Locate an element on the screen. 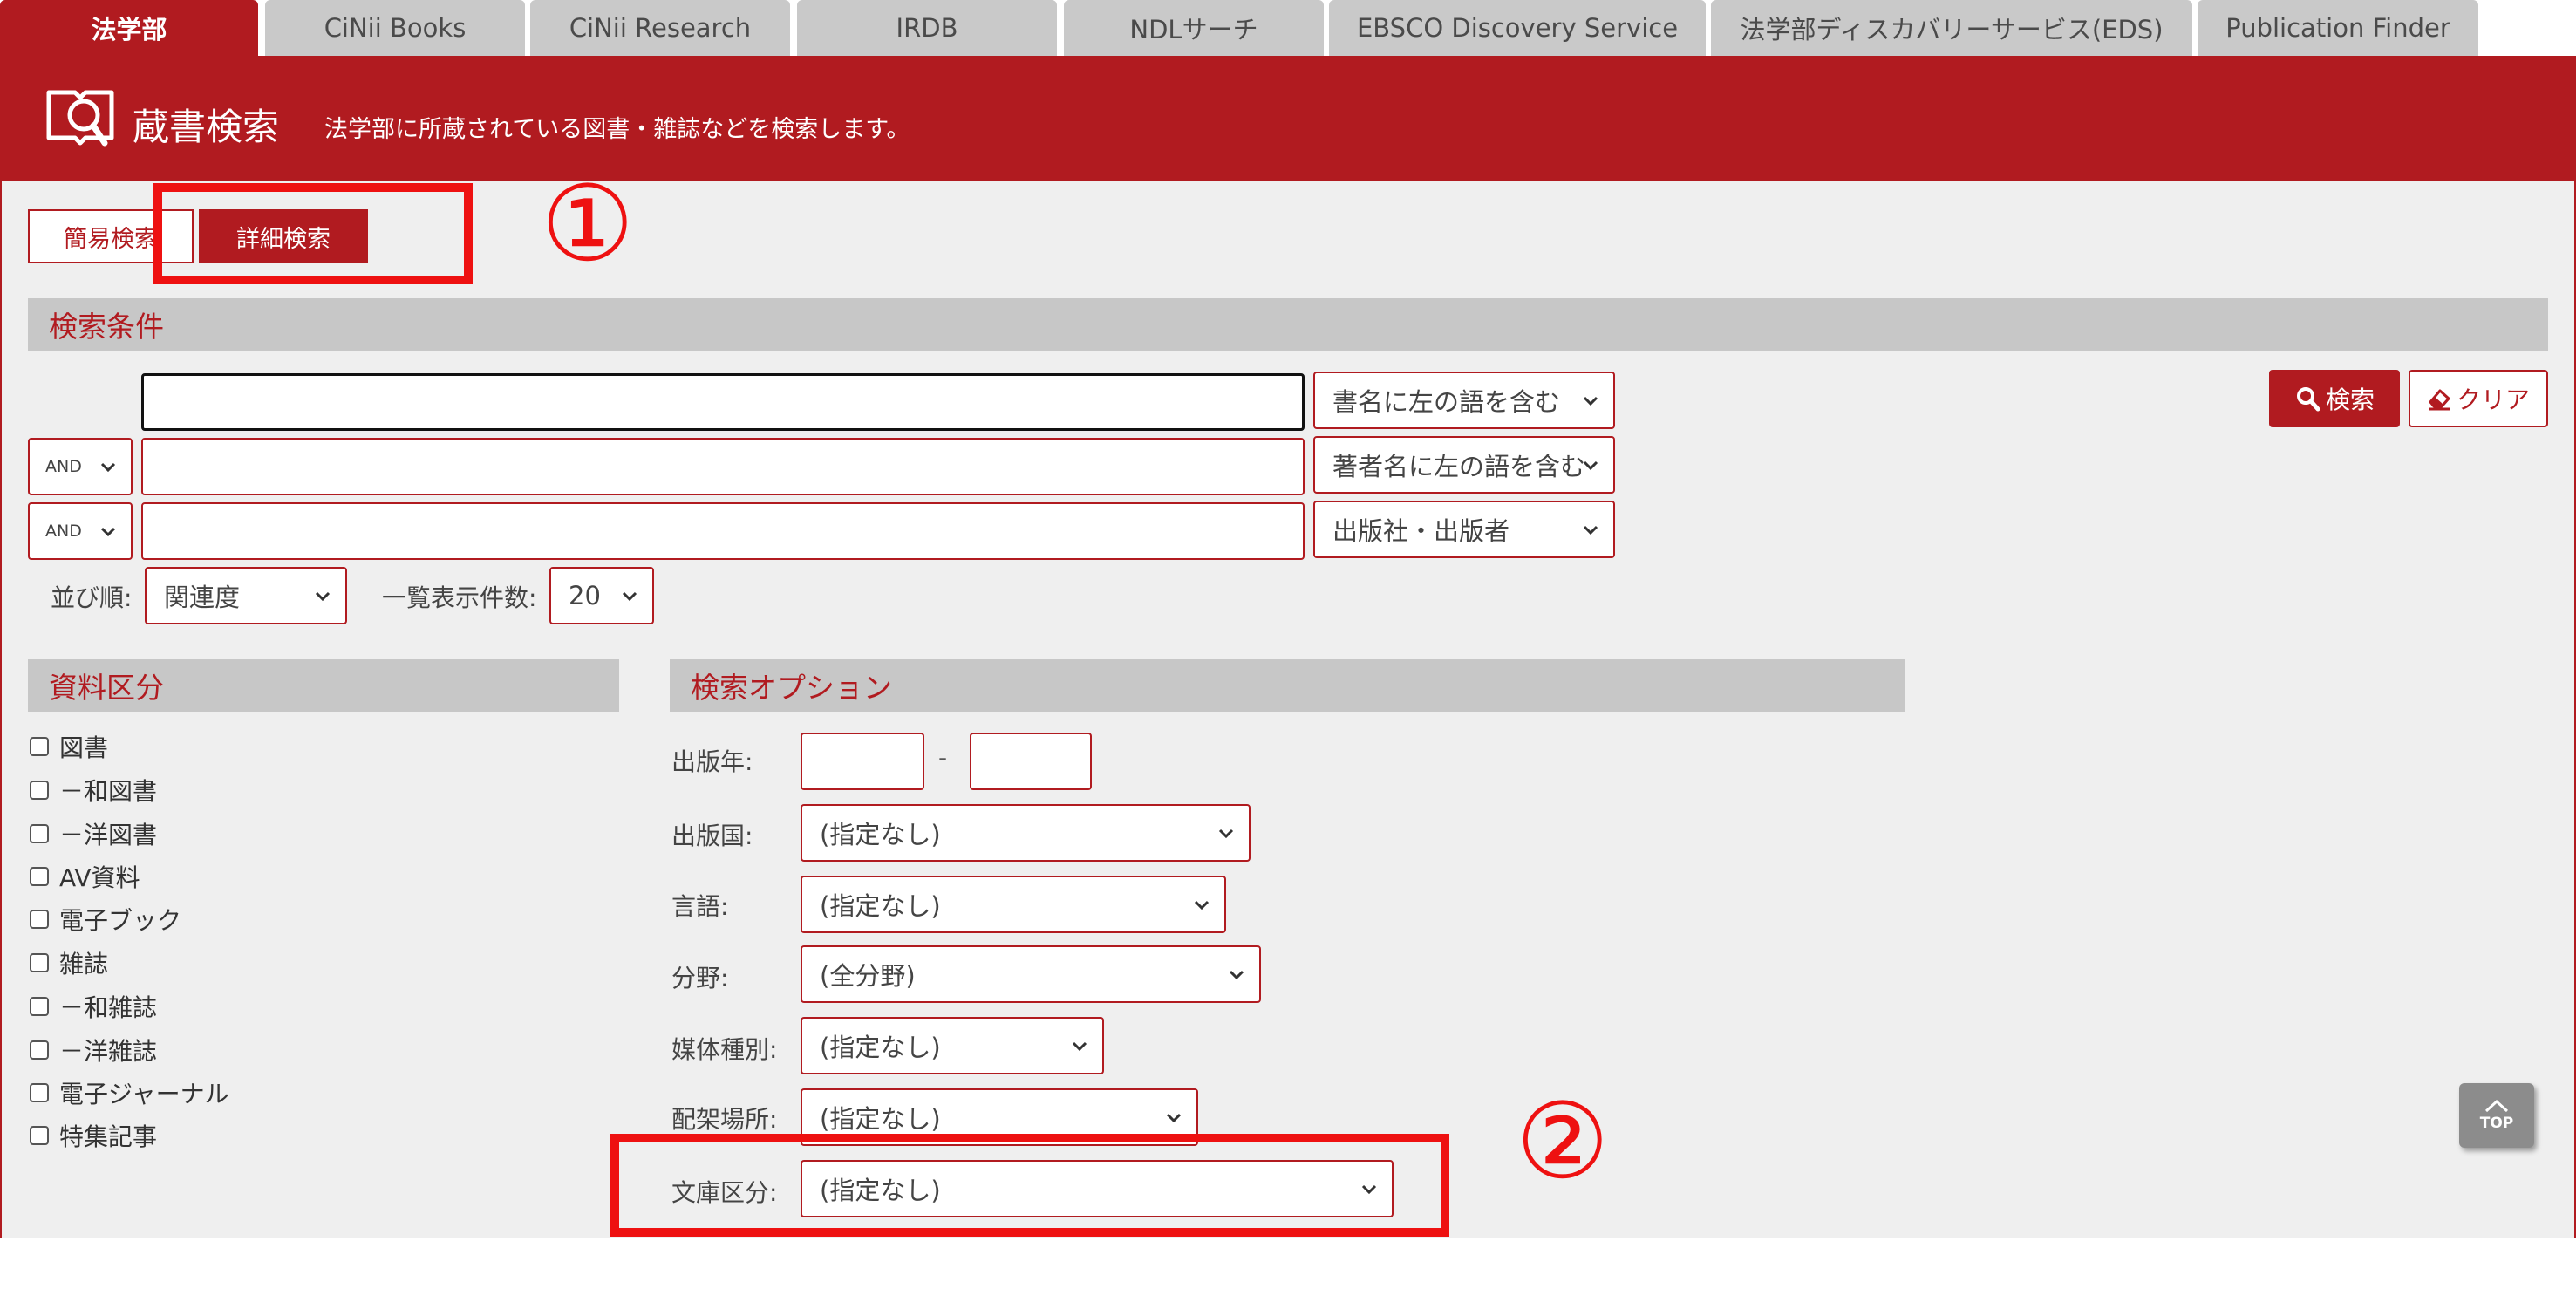 This screenshot has width=2576, height=1289. tab-law-eds: 法学部ディスカバリーサービス(EDS) is located at coordinates (1952, 28).